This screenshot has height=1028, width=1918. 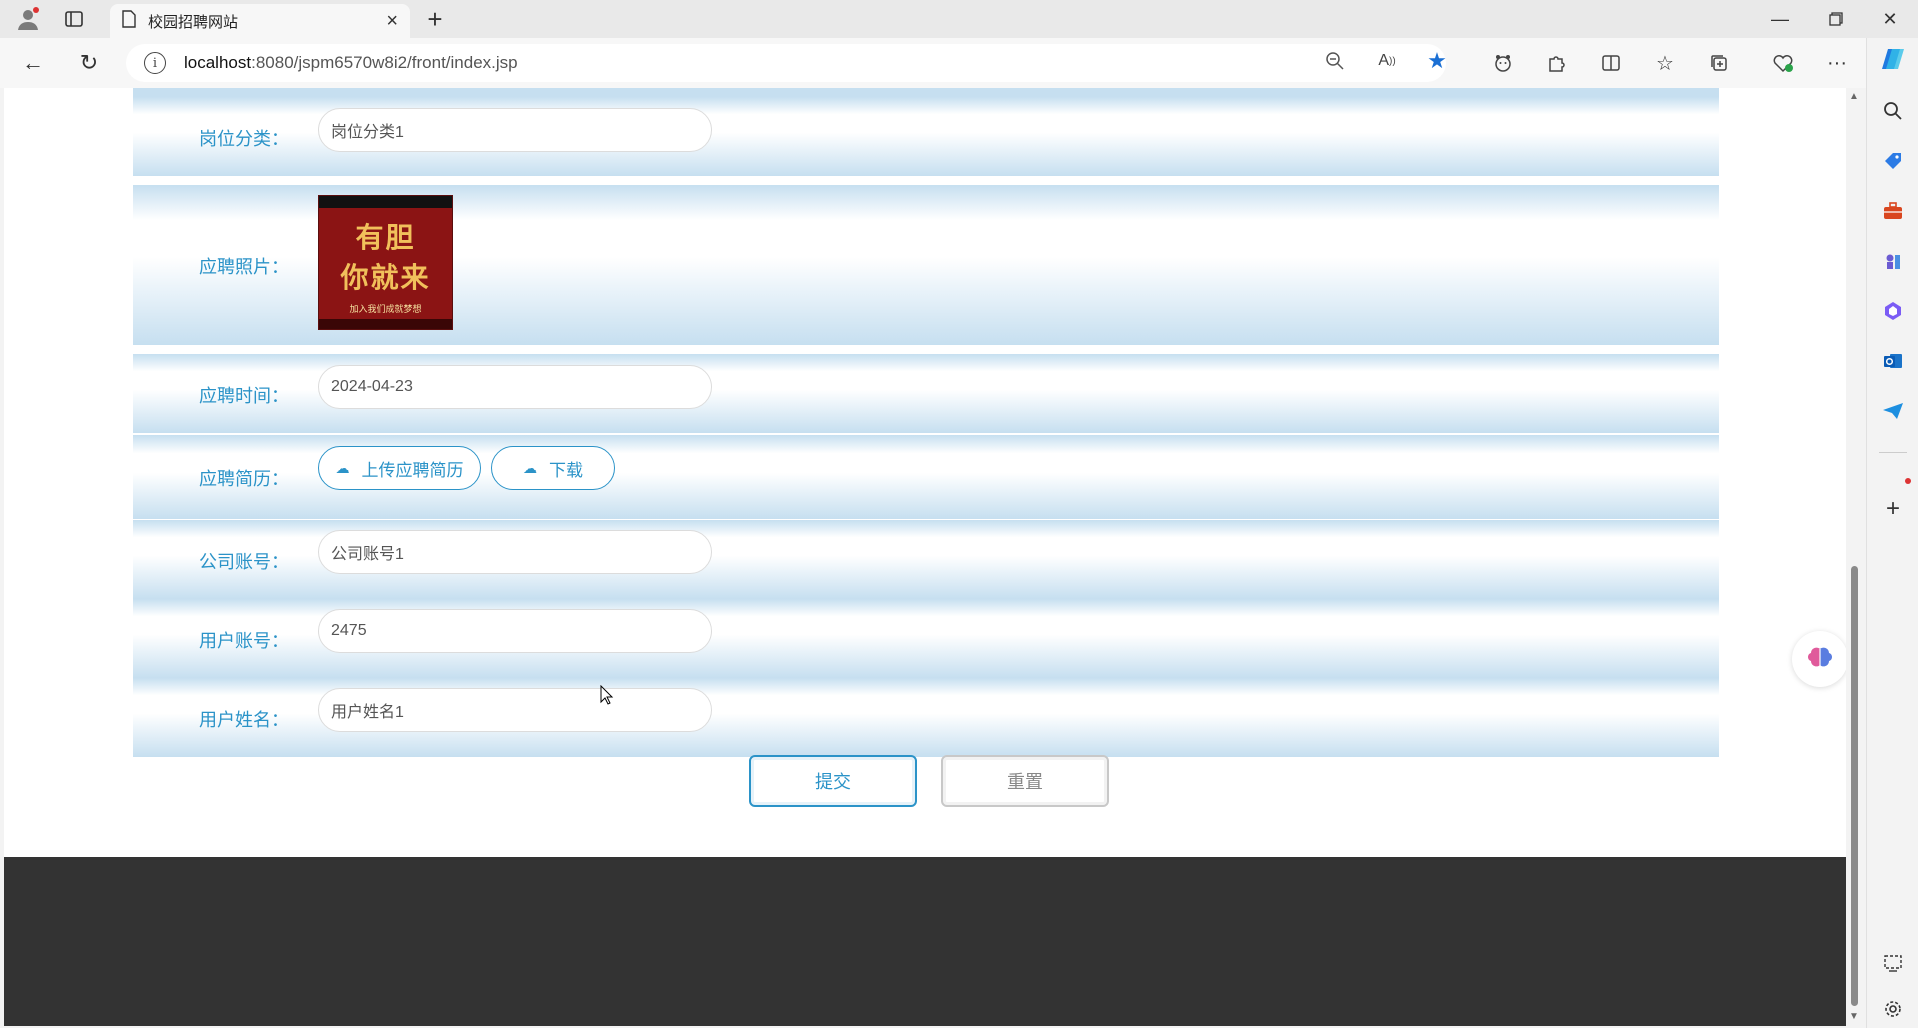 I want to click on screenshot-icon, so click(x=1893, y=963).